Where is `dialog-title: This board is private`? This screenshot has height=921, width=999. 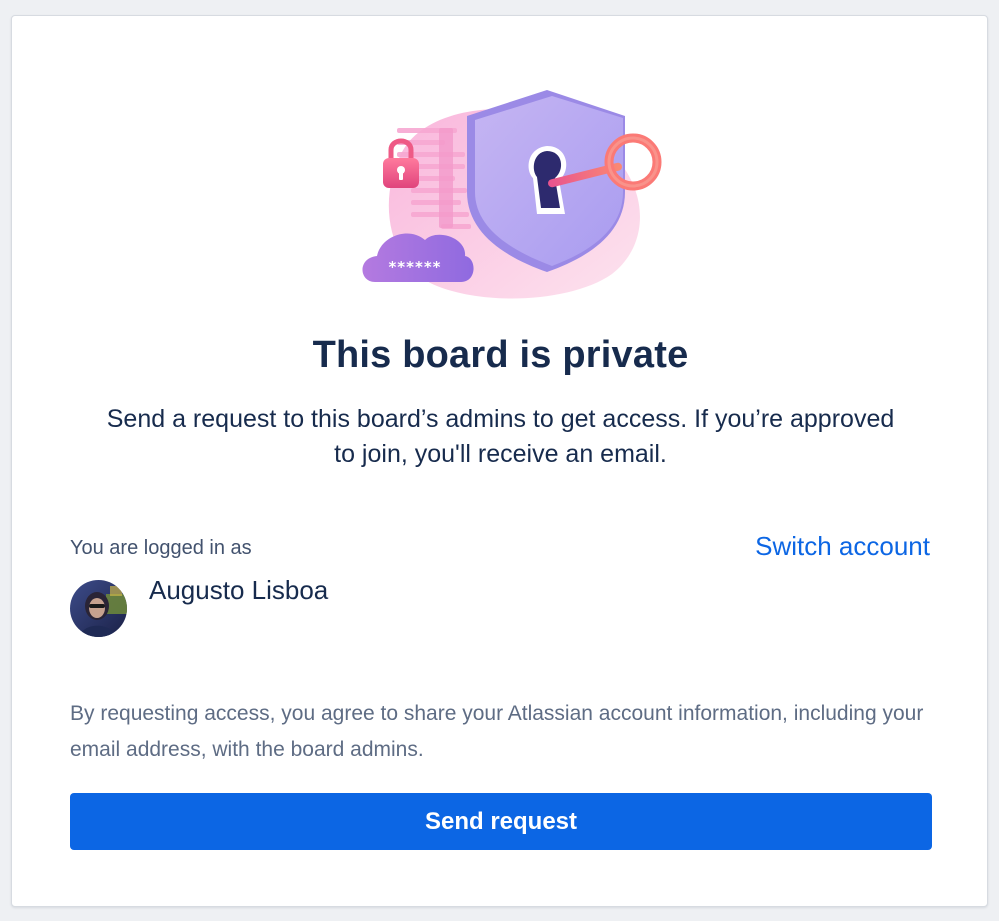 dialog-title: This board is private is located at coordinates (500, 355).